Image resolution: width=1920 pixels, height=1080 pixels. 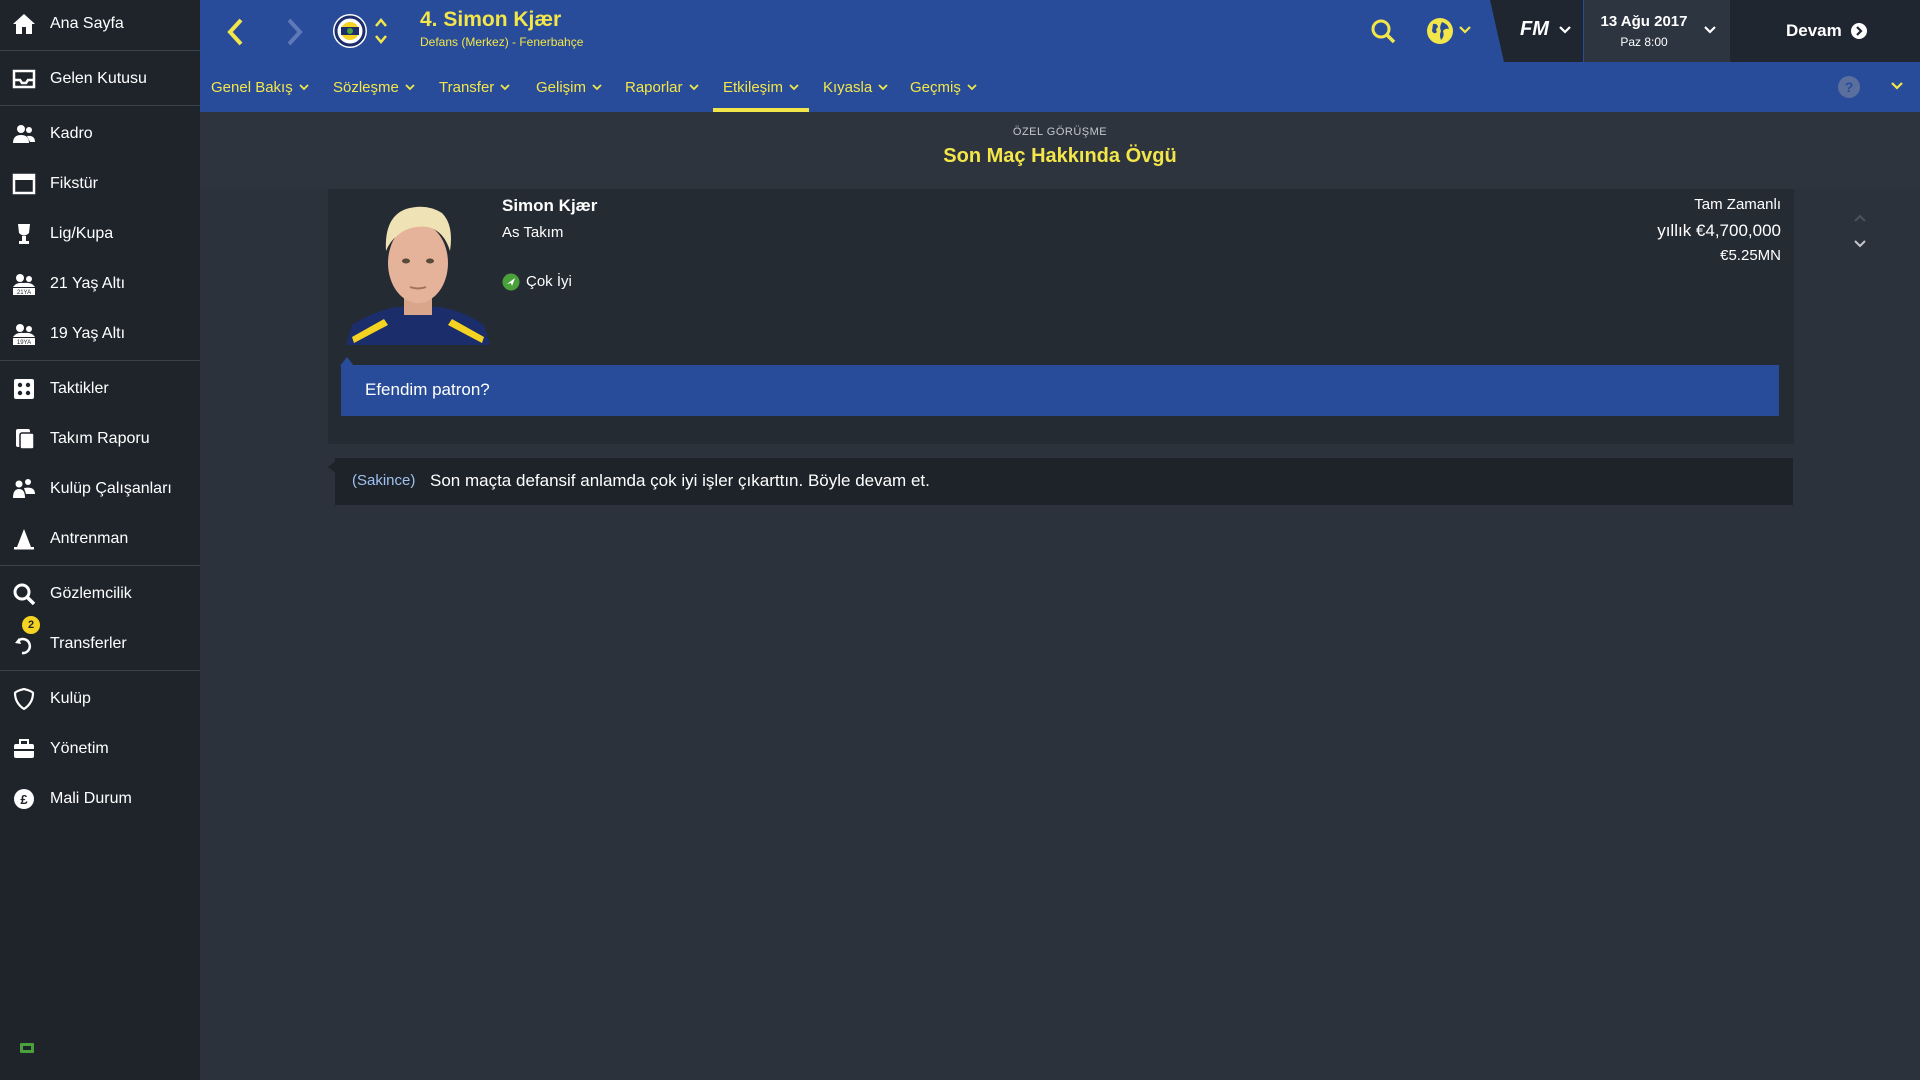 What do you see at coordinates (100, 699) in the screenshot?
I see `sidebar-item-club: Kulüp` at bounding box center [100, 699].